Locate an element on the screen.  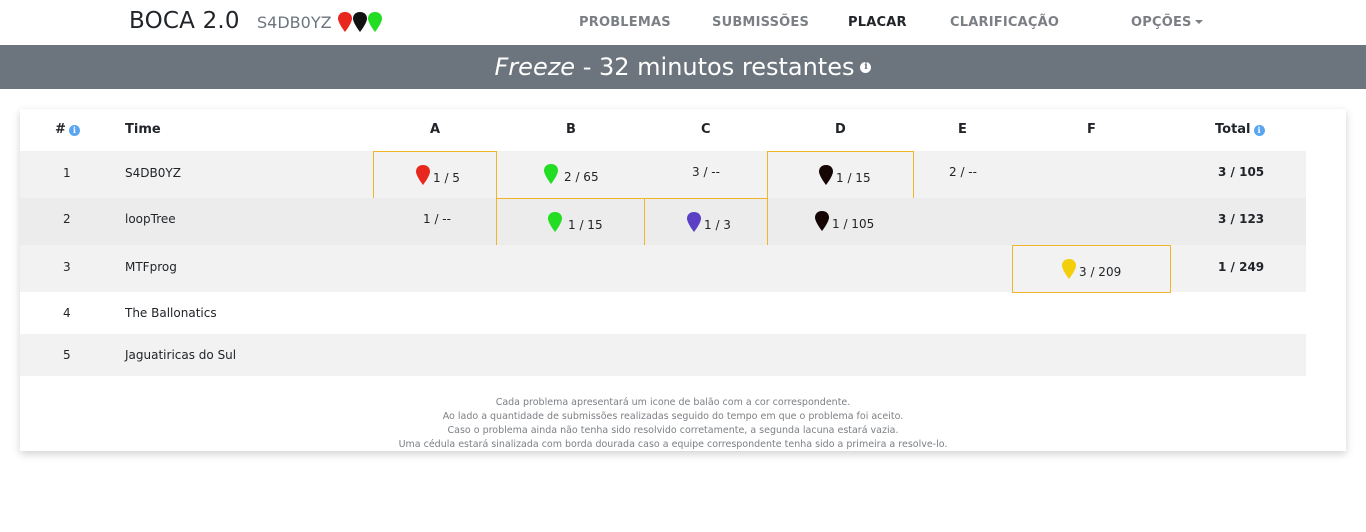
header-problem-b: B is located at coordinates (571, 129).